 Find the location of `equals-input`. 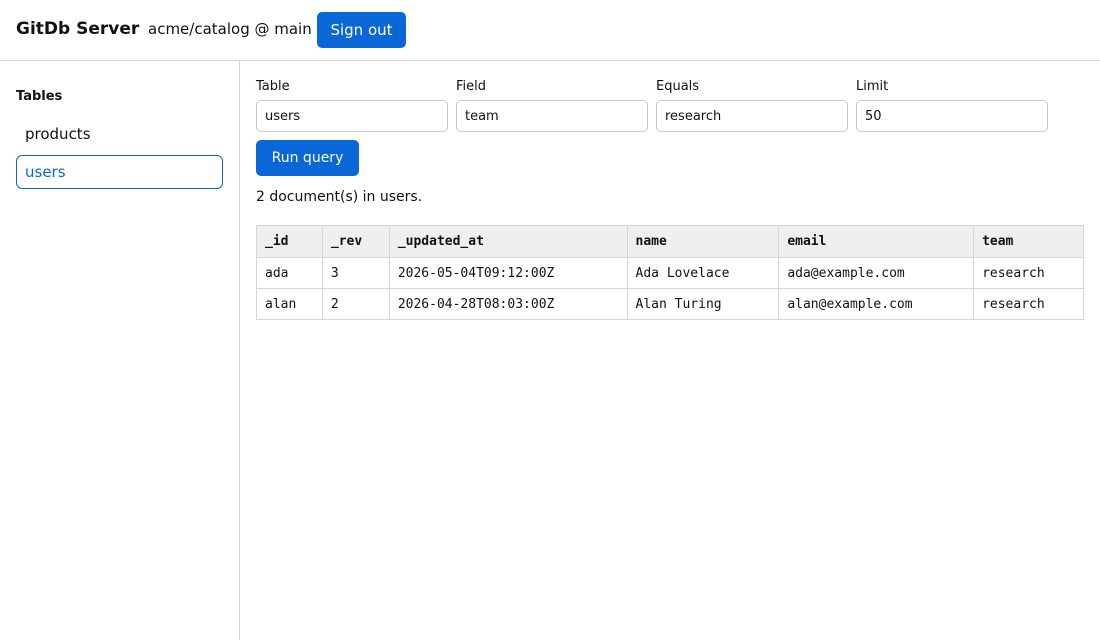

equals-input is located at coordinates (752, 116).